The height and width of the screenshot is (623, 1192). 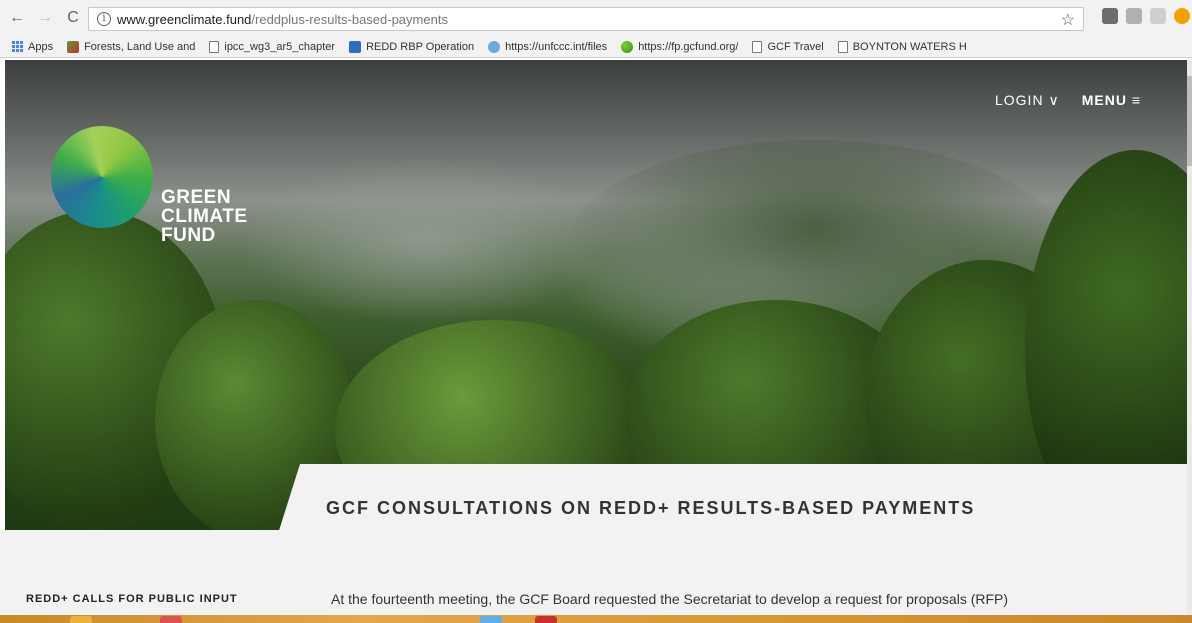 What do you see at coordinates (196, 197) in the screenshot?
I see `logo-line: GREEN` at bounding box center [196, 197].